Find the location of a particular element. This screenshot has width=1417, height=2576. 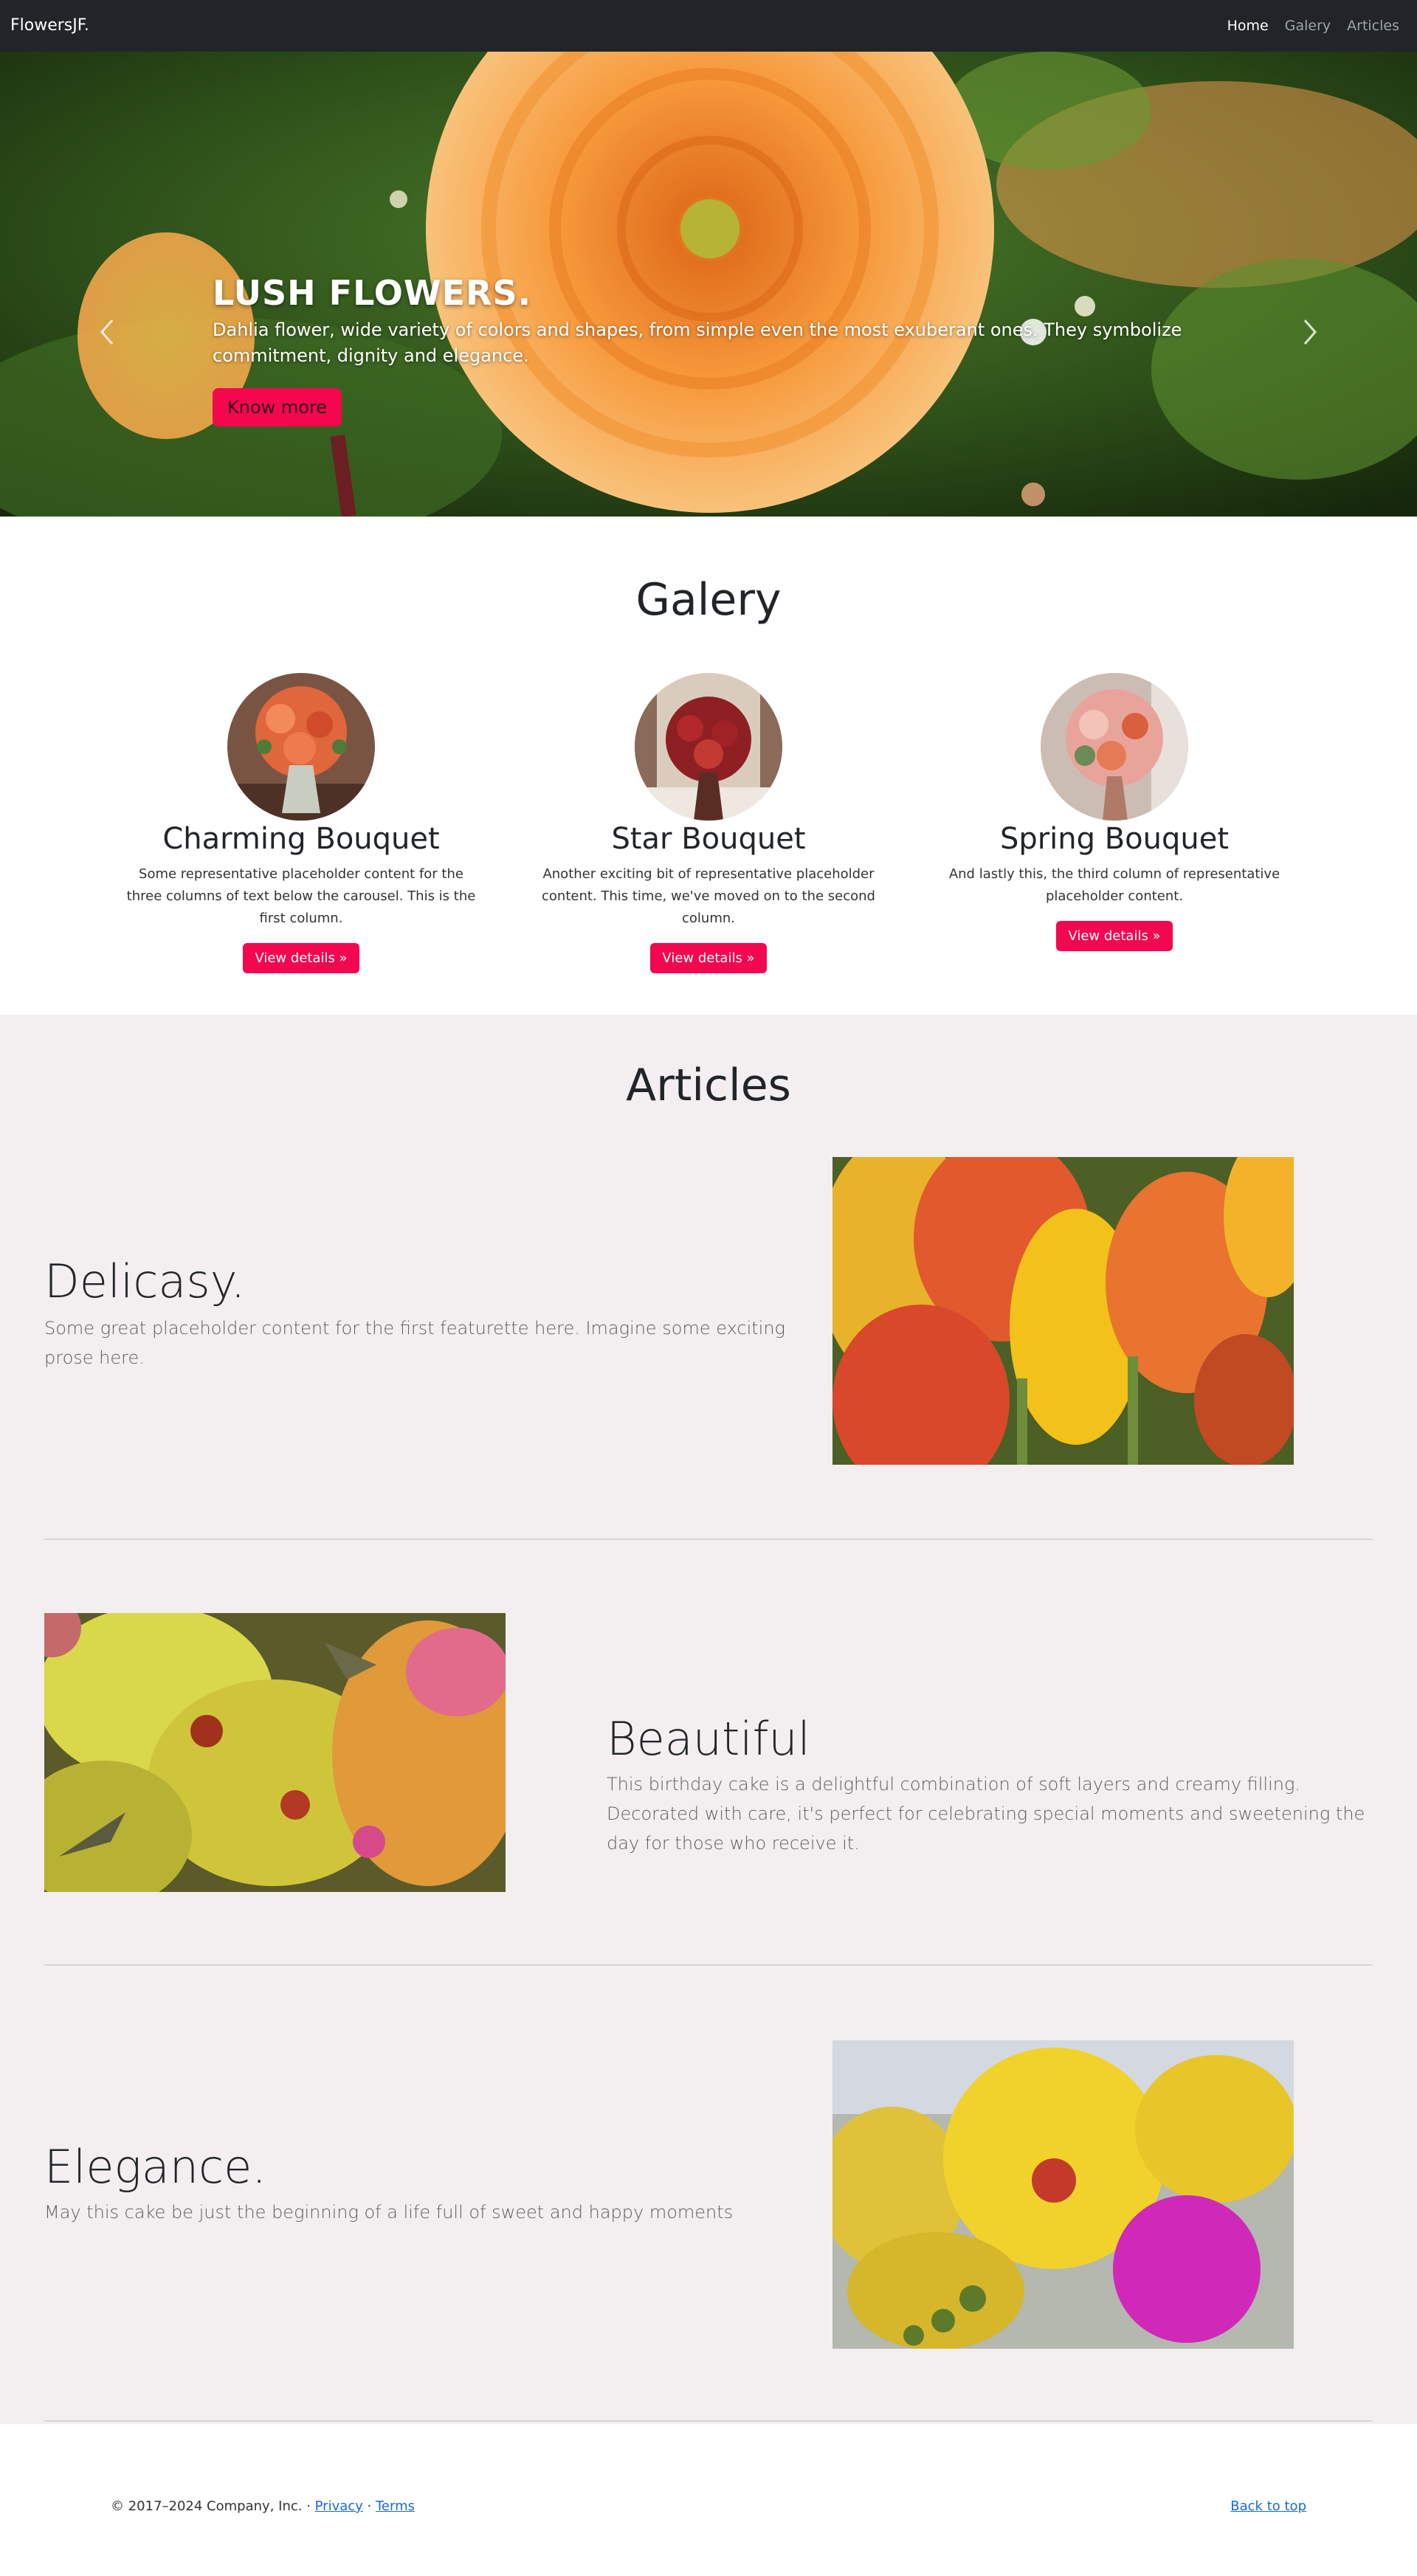

charming-bouquet-image is located at coordinates (301, 747).